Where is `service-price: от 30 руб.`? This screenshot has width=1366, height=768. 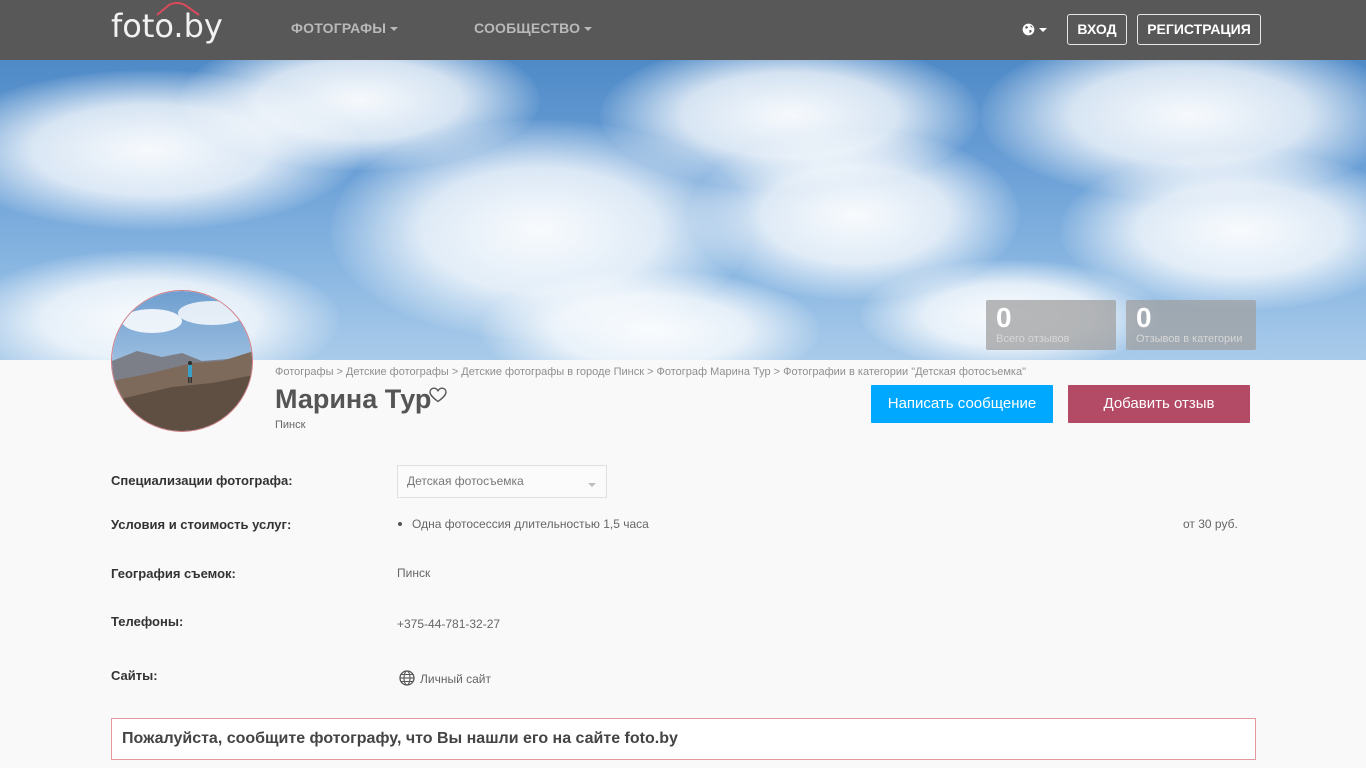 service-price: от 30 руб. is located at coordinates (1210, 524).